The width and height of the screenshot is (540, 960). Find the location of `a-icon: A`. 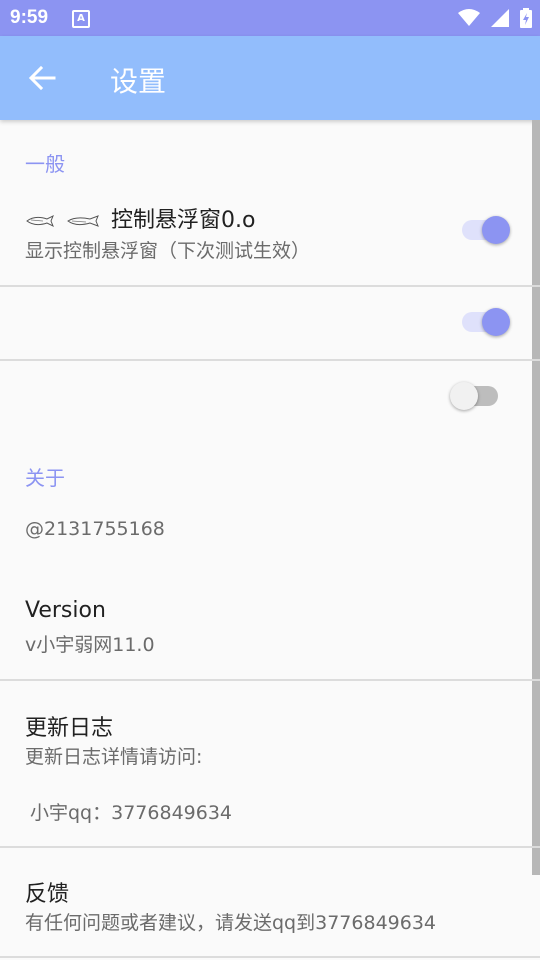

a-icon: A is located at coordinates (81, 19).